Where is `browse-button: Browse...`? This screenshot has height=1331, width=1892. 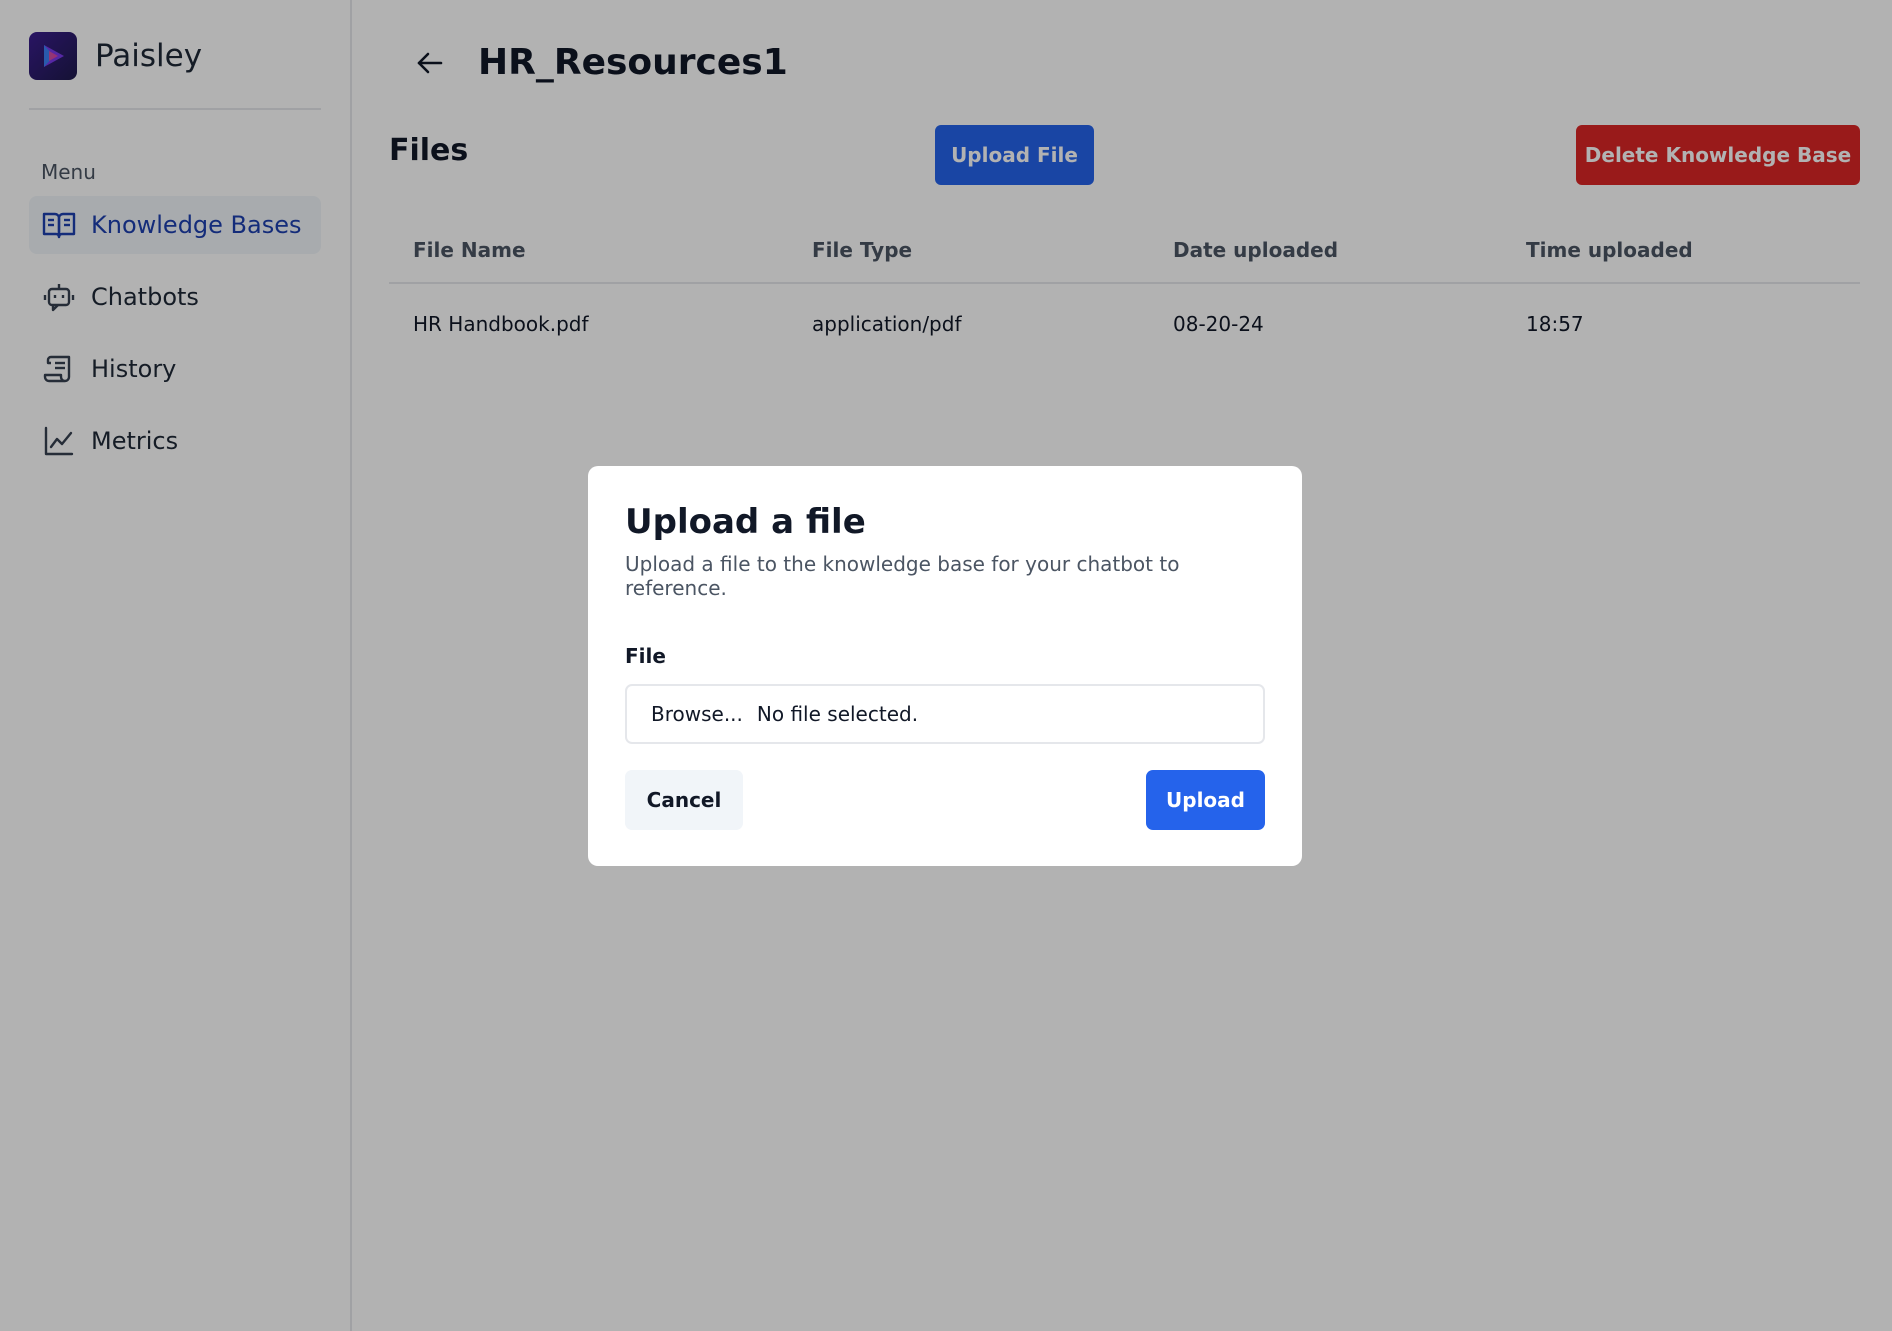
browse-button: Browse... is located at coordinates (697, 714).